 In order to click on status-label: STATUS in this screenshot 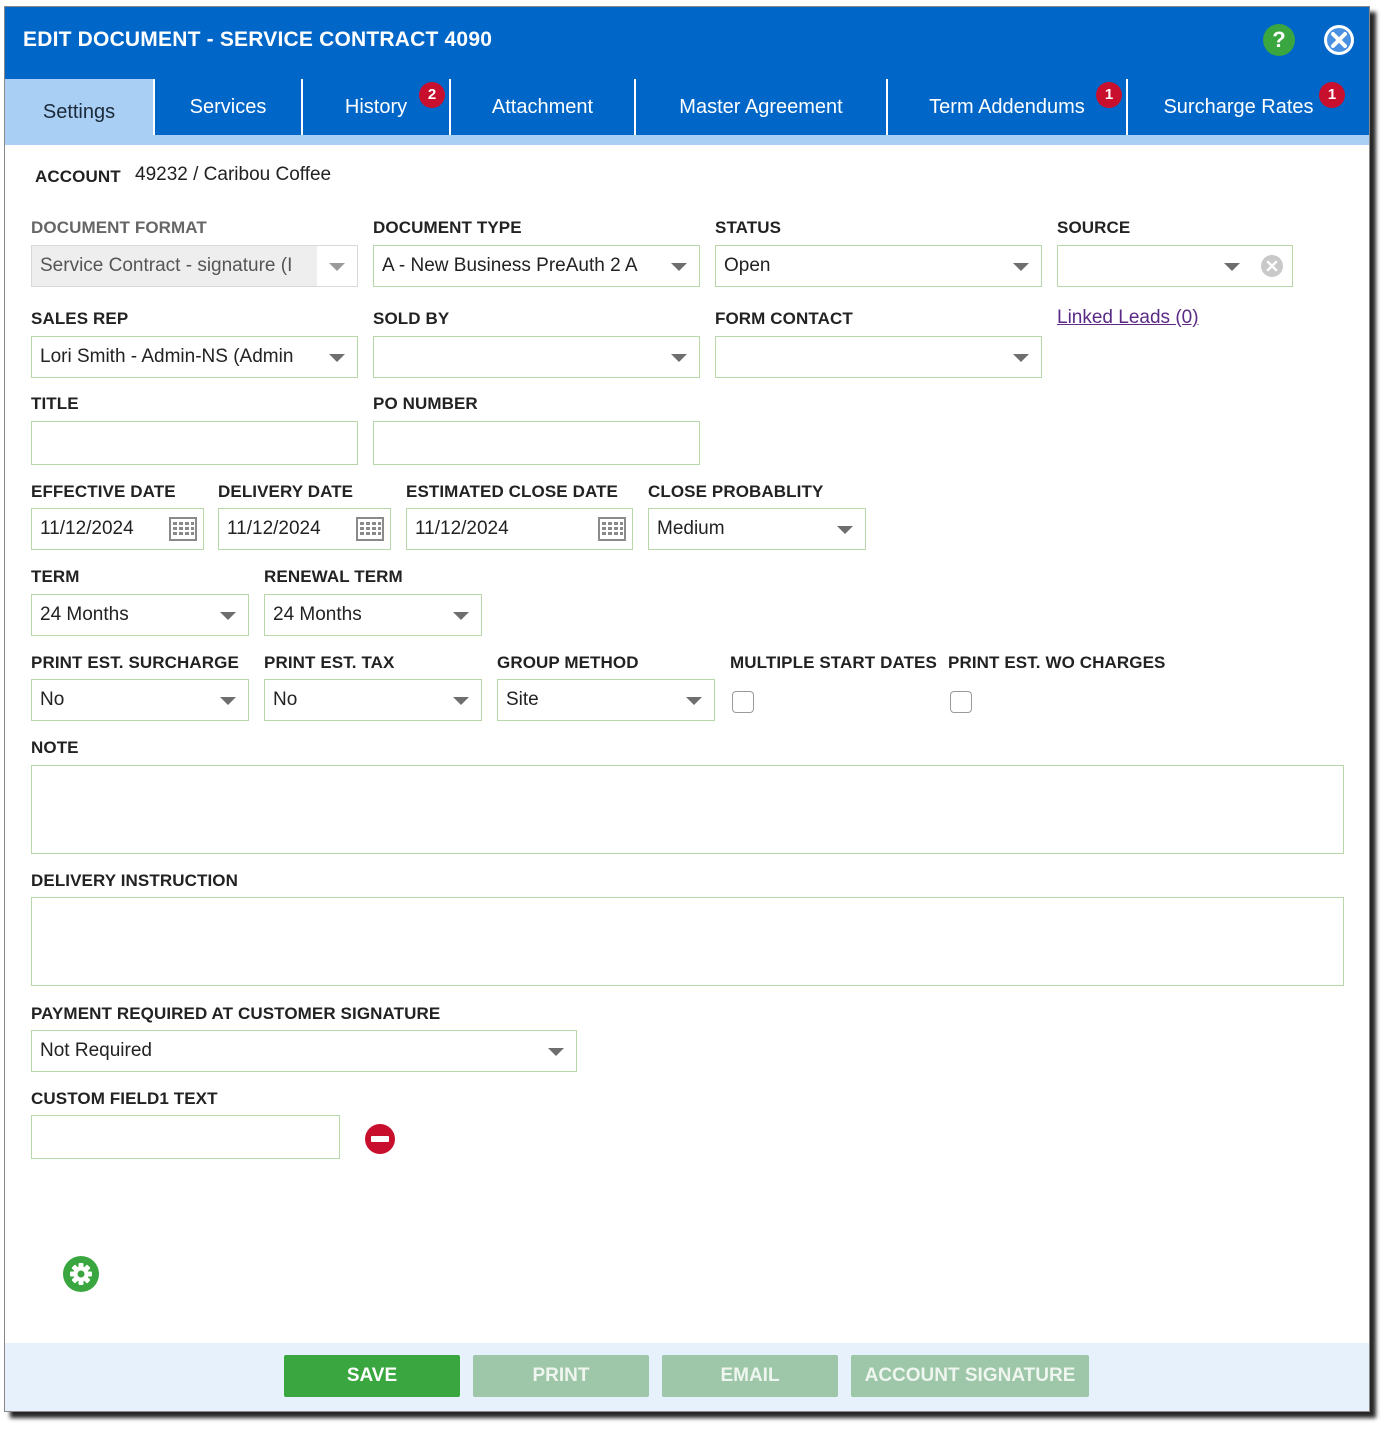, I will do `click(748, 227)`.